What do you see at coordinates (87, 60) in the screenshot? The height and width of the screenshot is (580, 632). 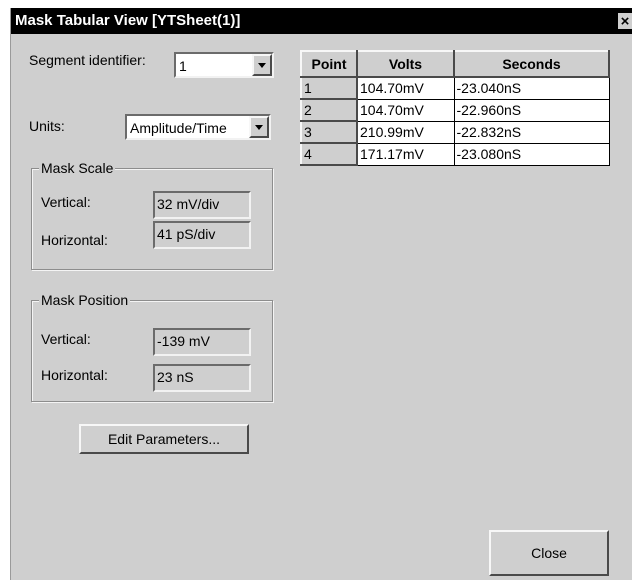 I see `segment-identifier-label: Segment identifier:` at bounding box center [87, 60].